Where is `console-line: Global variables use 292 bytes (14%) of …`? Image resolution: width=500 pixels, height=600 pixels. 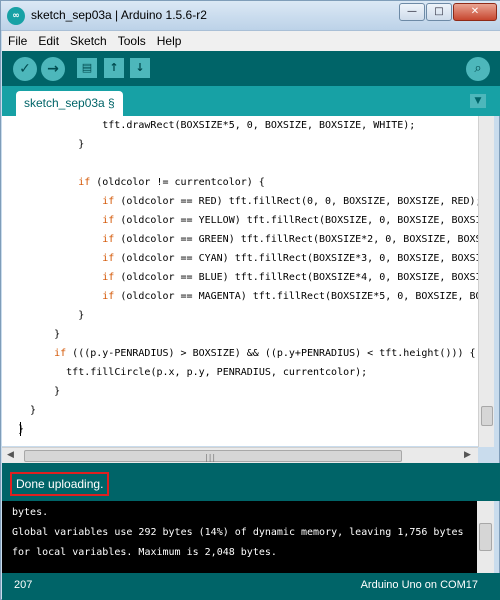
console-line: Global variables use 292 bytes (14%) of … is located at coordinates (238, 532).